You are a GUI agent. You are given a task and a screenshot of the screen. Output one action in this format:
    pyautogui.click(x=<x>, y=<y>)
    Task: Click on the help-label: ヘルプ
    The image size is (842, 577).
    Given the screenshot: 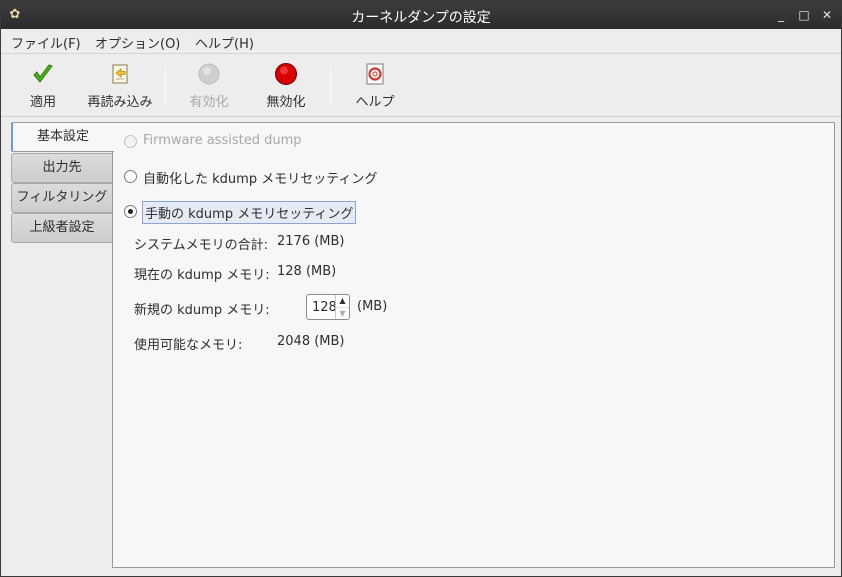 What is the action you would take?
    pyautogui.click(x=375, y=102)
    